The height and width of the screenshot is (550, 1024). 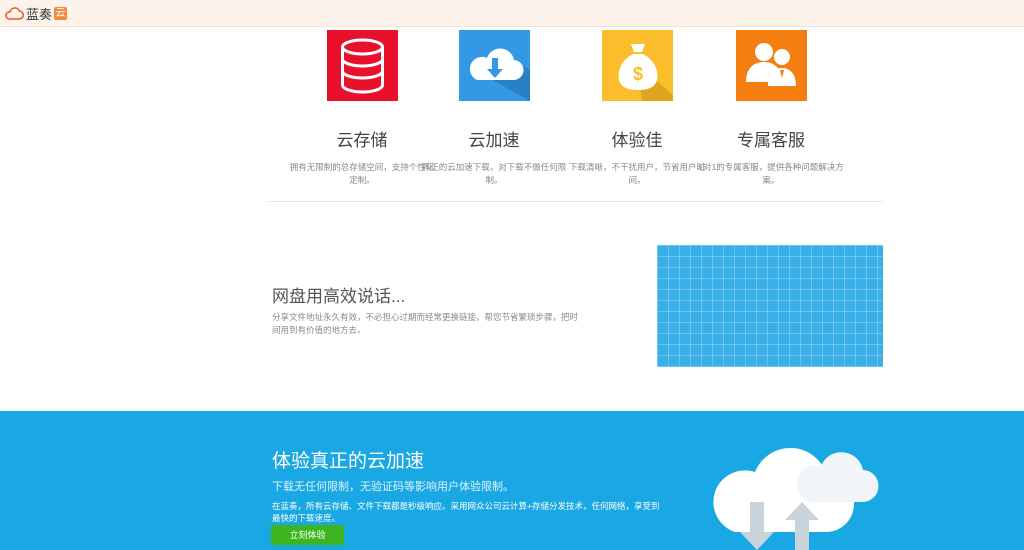 What do you see at coordinates (362, 65) in the screenshot?
I see `database-icon` at bounding box center [362, 65].